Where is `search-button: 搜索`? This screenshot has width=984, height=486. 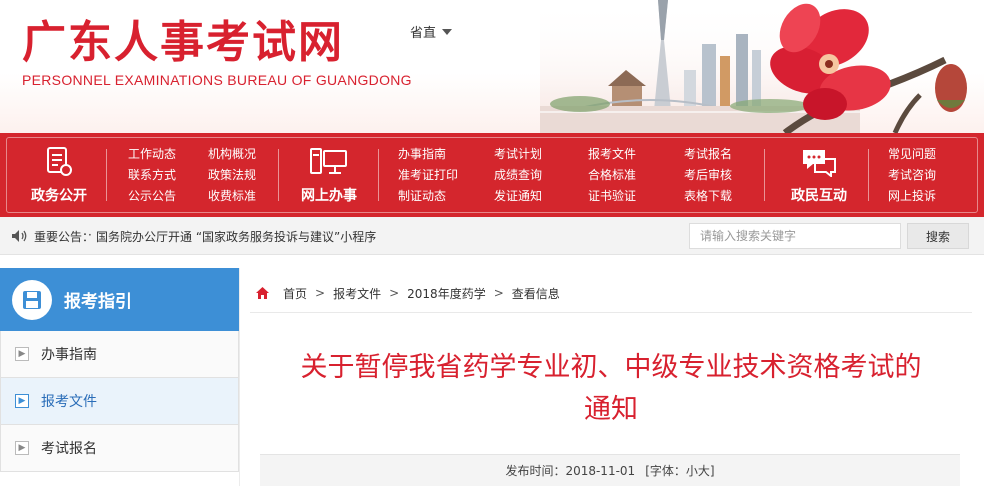 search-button: 搜索 is located at coordinates (938, 236).